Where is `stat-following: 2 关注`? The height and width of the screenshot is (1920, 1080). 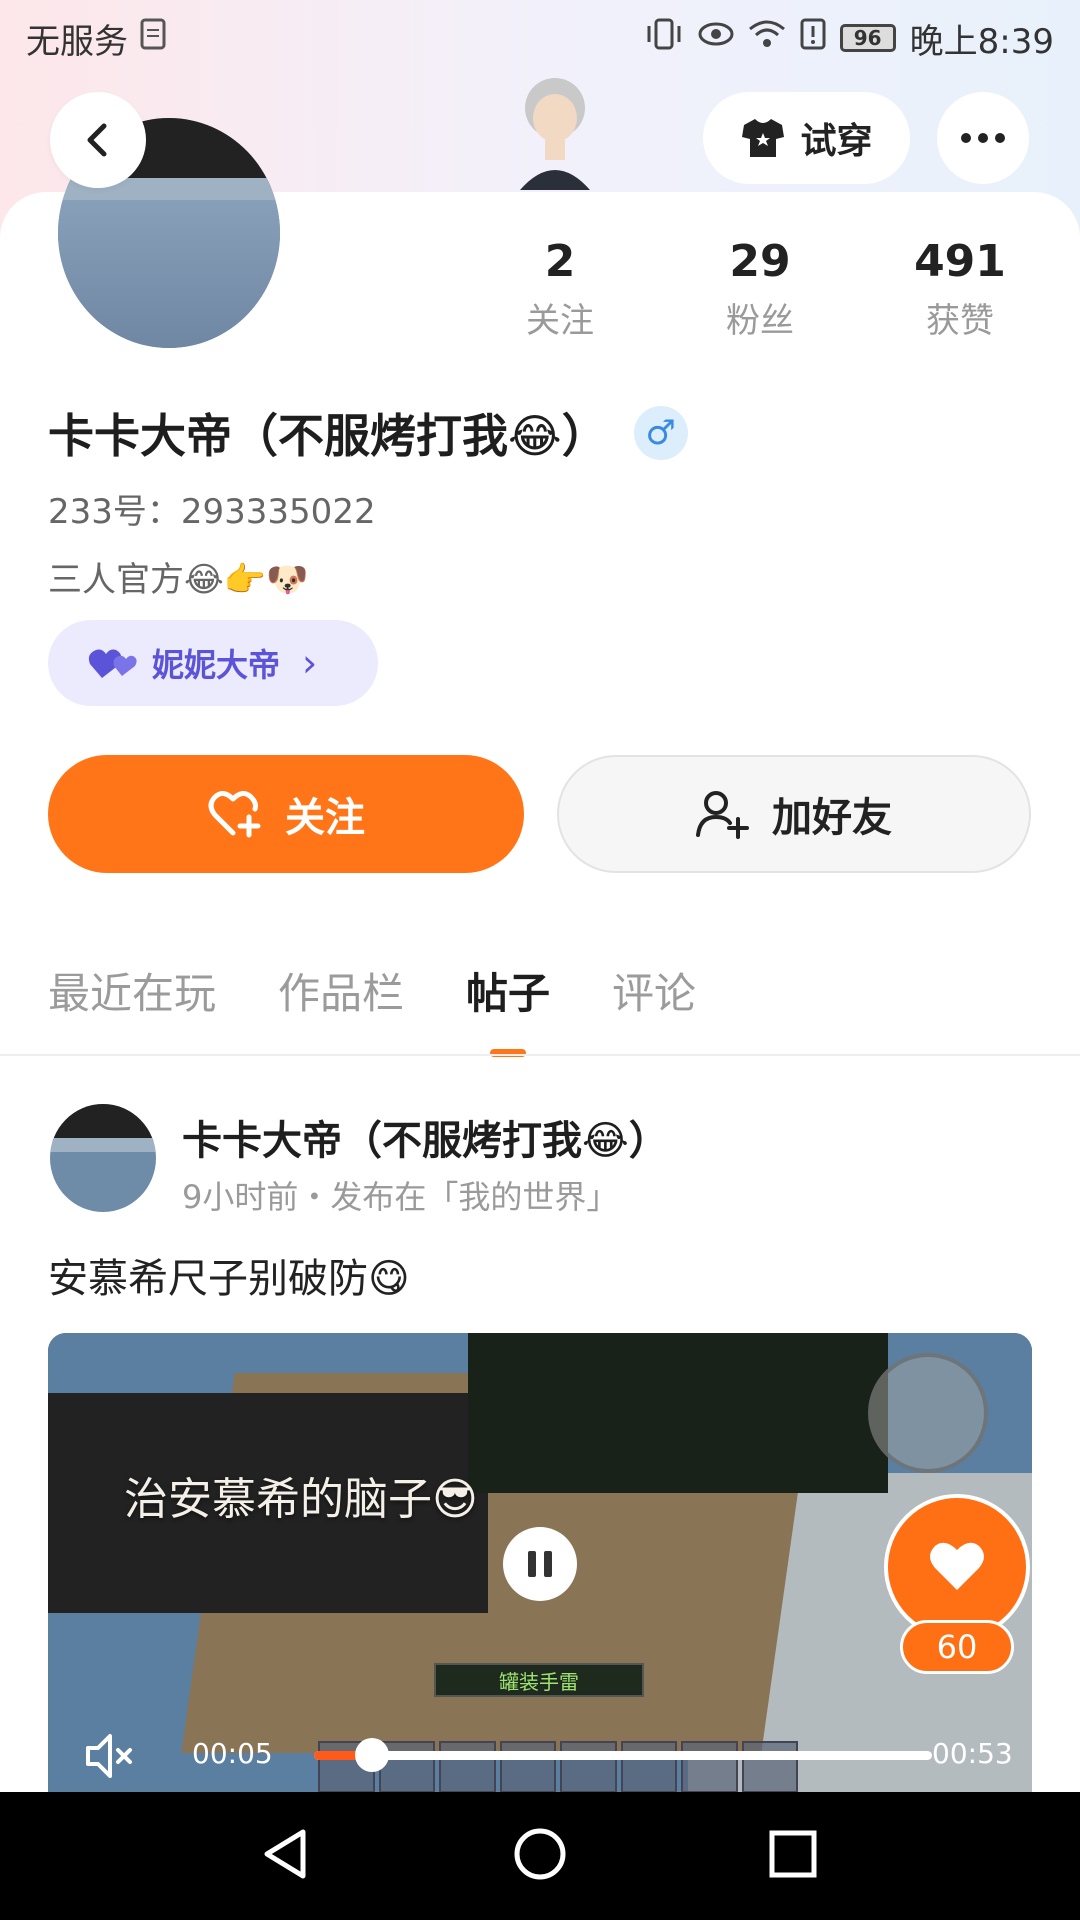 stat-following: 2 关注 is located at coordinates (560, 289).